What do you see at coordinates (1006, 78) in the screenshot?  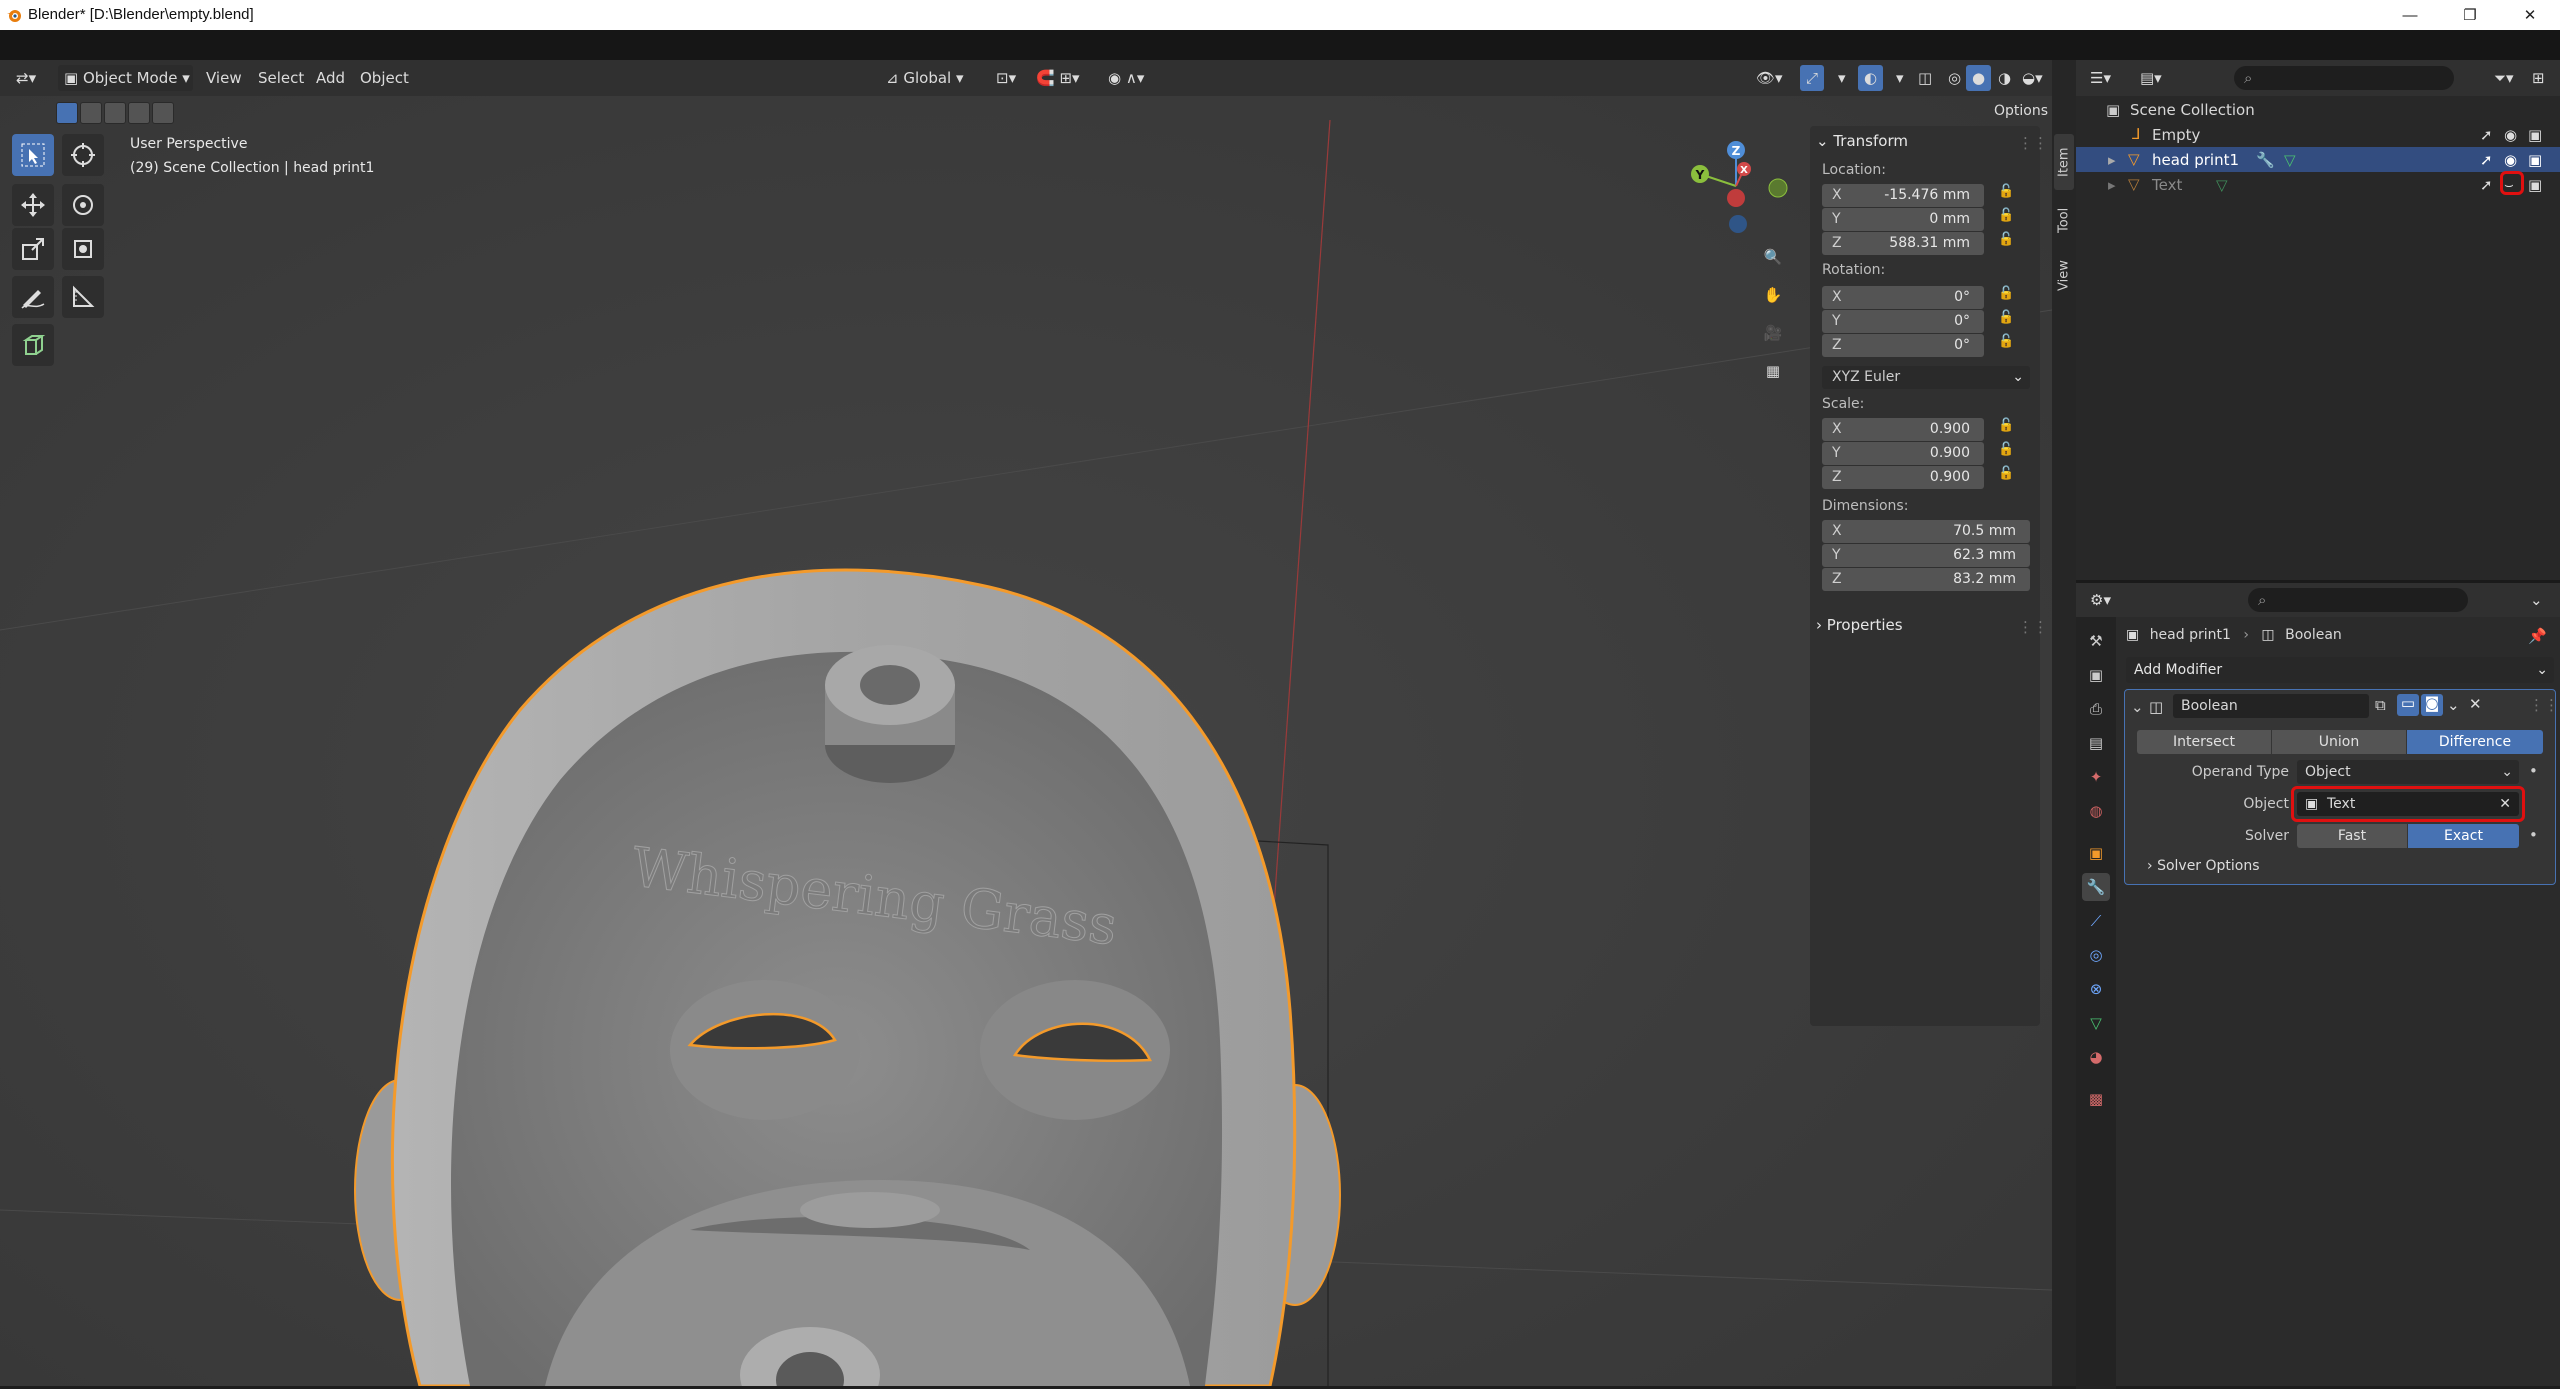 I see `pivot-dropdown: ⊡▾` at bounding box center [1006, 78].